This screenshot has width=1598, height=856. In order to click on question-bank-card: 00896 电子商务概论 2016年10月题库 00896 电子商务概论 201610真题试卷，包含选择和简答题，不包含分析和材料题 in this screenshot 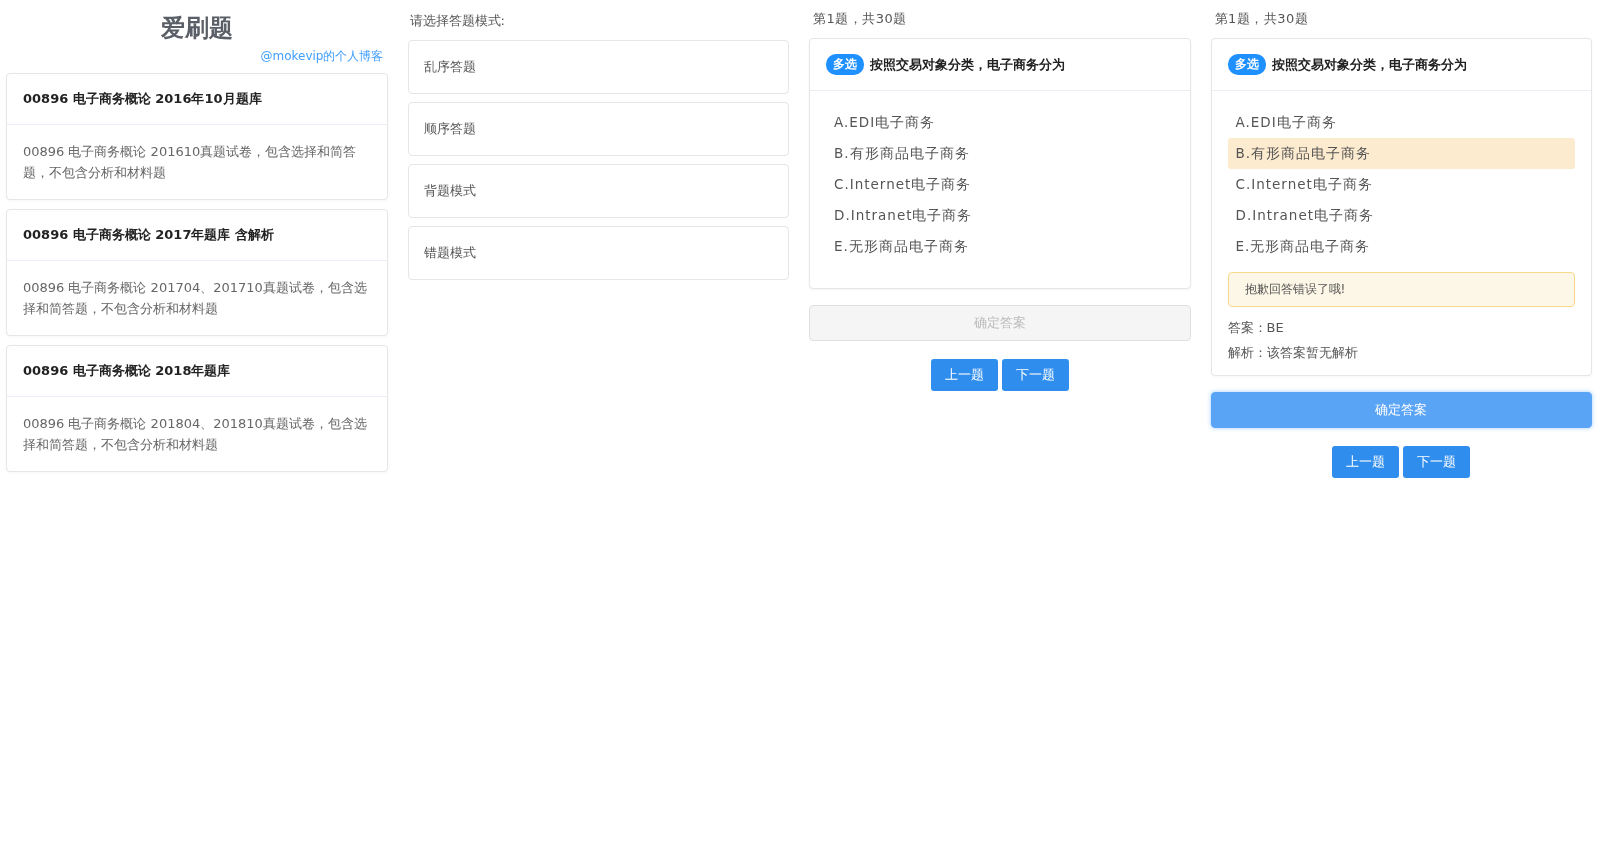, I will do `click(197, 136)`.